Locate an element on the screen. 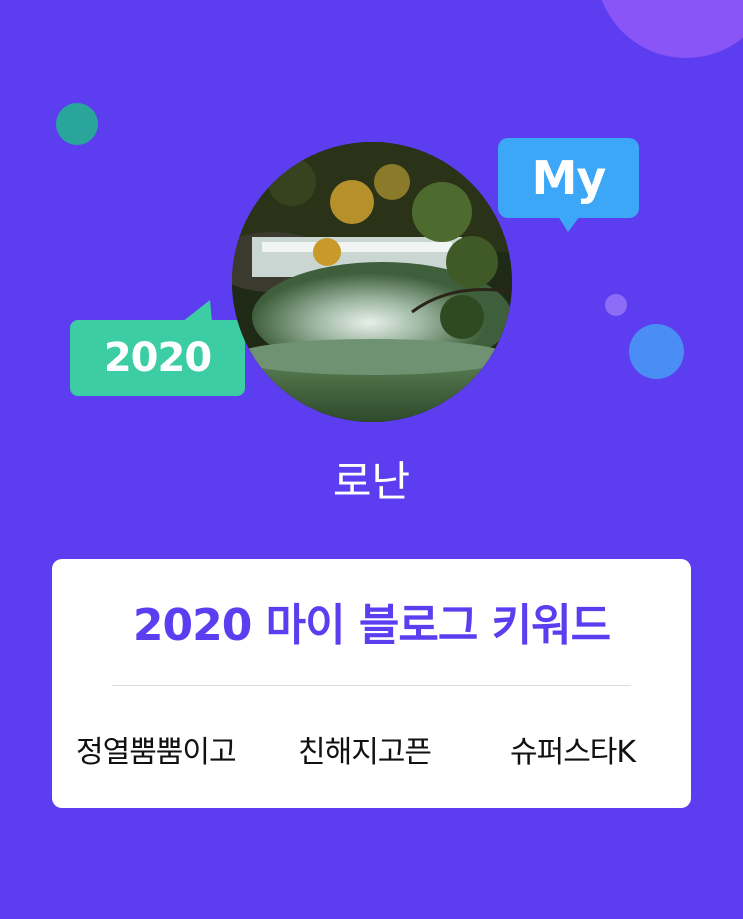  decorative-dot-blue is located at coordinates (656, 351).